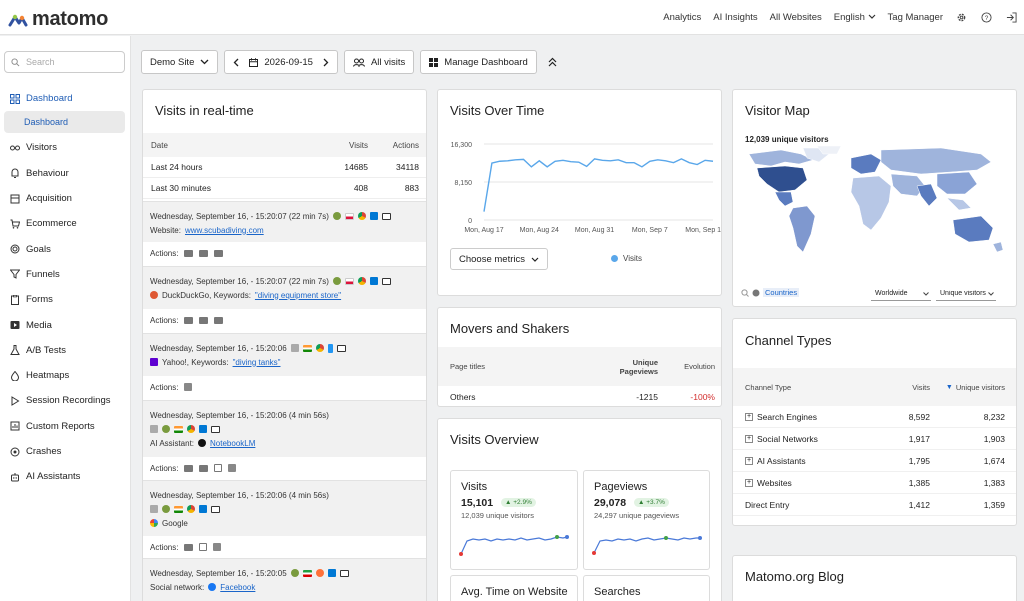 The image size is (1024, 601). Describe the element at coordinates (961, 17) in the screenshot. I see `gear-icon` at that location.